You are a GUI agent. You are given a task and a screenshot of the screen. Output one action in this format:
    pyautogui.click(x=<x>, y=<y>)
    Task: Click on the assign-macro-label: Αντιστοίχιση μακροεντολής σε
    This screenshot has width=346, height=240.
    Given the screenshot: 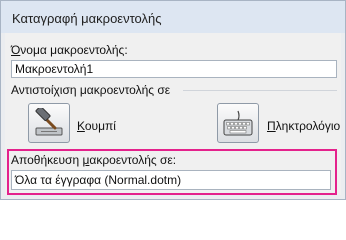 What is the action you would take?
    pyautogui.click(x=91, y=90)
    